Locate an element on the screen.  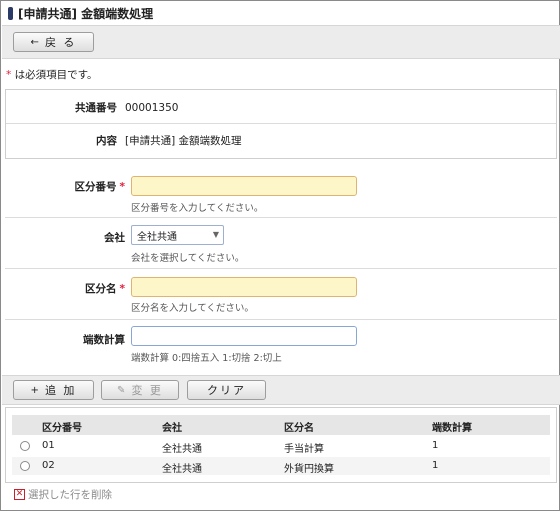
plus-icon: + is located at coordinates (34, 390).